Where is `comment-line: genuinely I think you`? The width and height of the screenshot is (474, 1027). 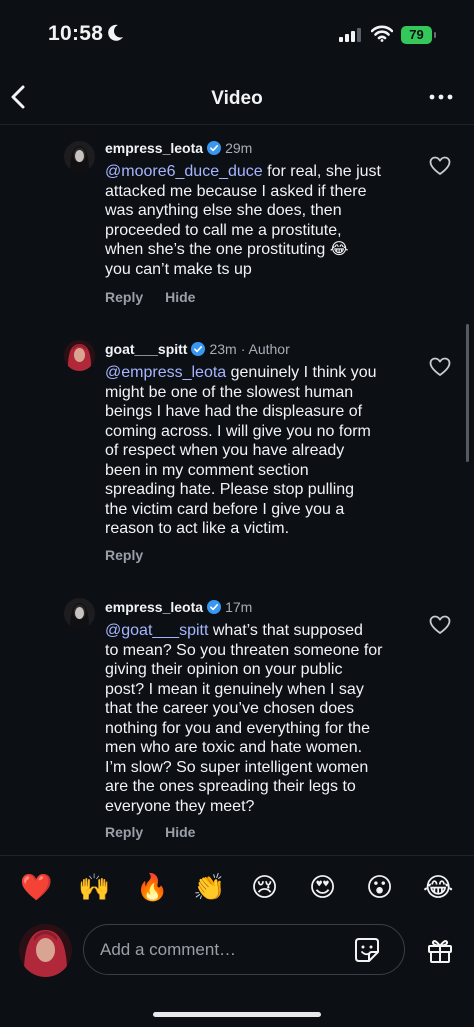
comment-line: genuinely I think you is located at coordinates (301, 372).